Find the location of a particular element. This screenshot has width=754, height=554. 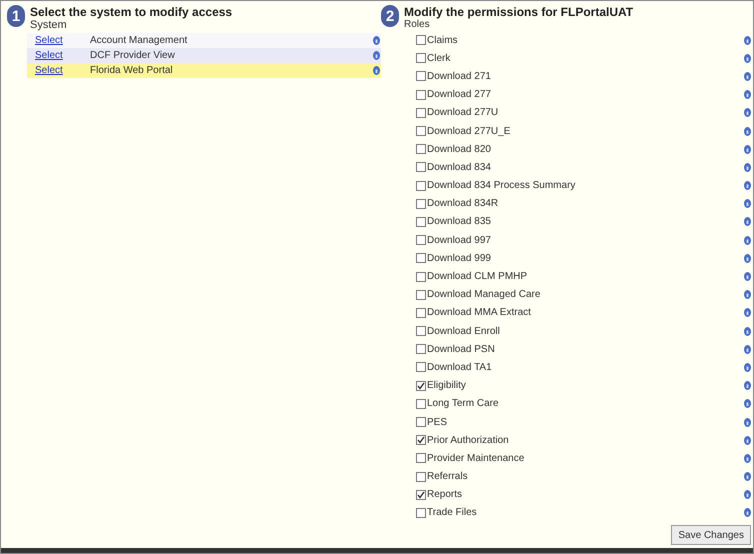

role-label: Download 277U is located at coordinates (462, 113).